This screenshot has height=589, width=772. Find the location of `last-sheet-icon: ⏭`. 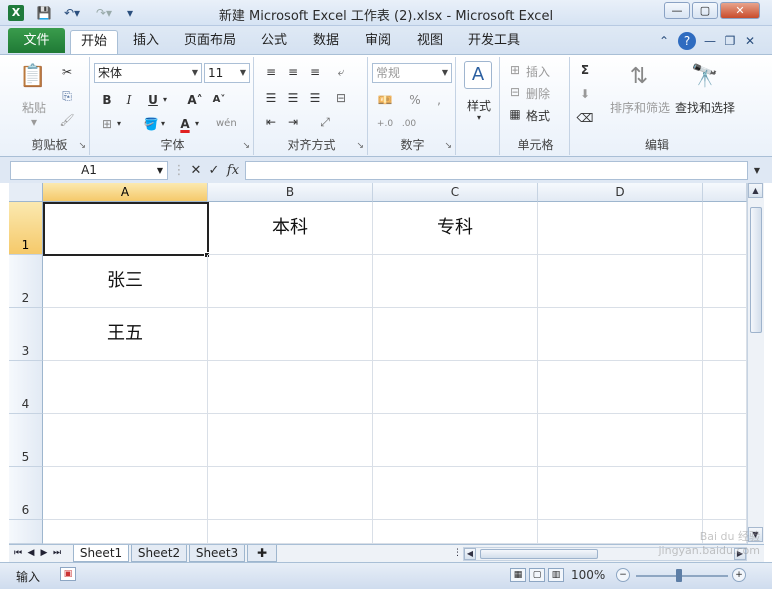

last-sheet-icon: ⏭ is located at coordinates (57, 553).